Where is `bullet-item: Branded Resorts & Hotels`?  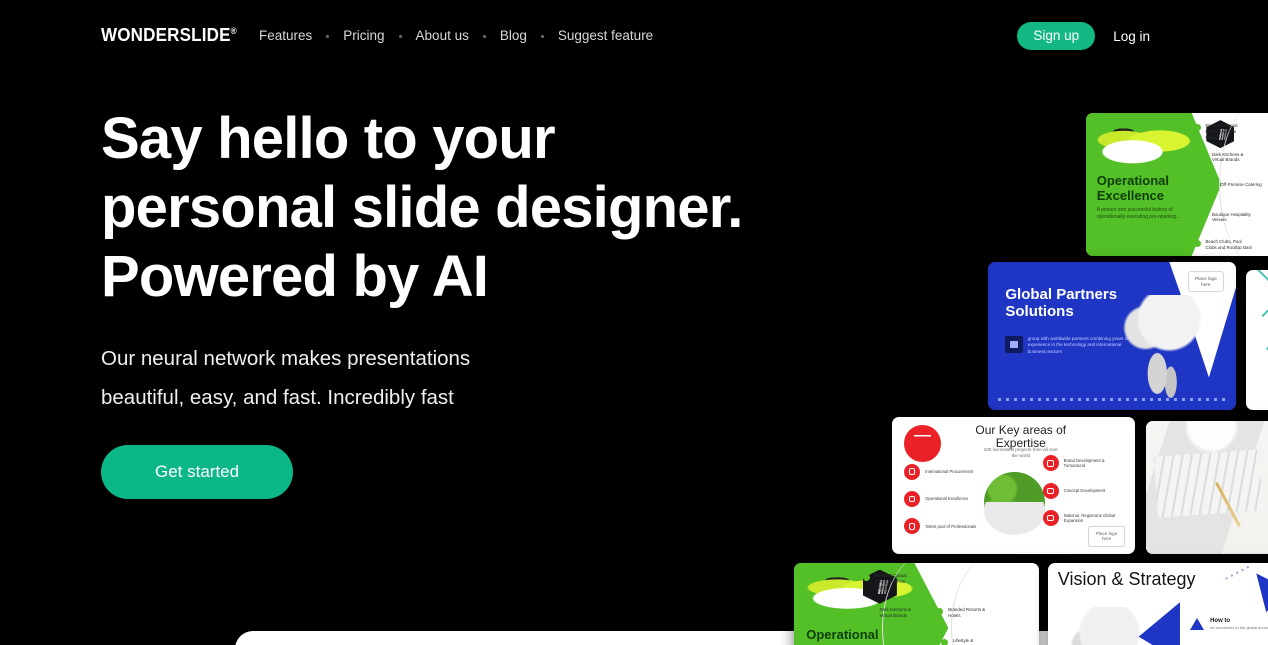
bullet-item: Branded Resorts & Hotels is located at coordinates (964, 613).